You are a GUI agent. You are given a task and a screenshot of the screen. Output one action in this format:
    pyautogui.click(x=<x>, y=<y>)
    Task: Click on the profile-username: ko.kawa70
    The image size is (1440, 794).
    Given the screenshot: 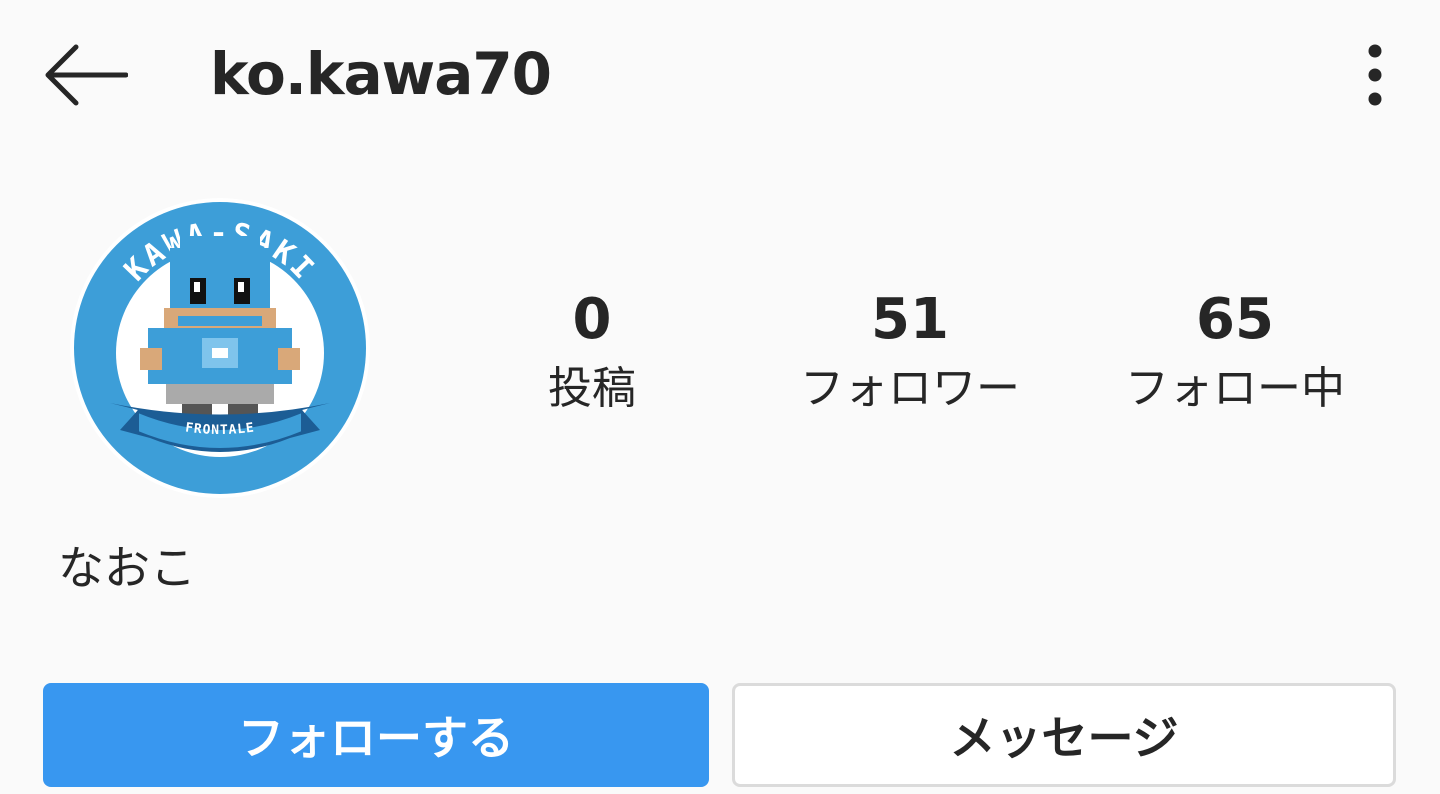 What is the action you would take?
    pyautogui.click(x=381, y=74)
    